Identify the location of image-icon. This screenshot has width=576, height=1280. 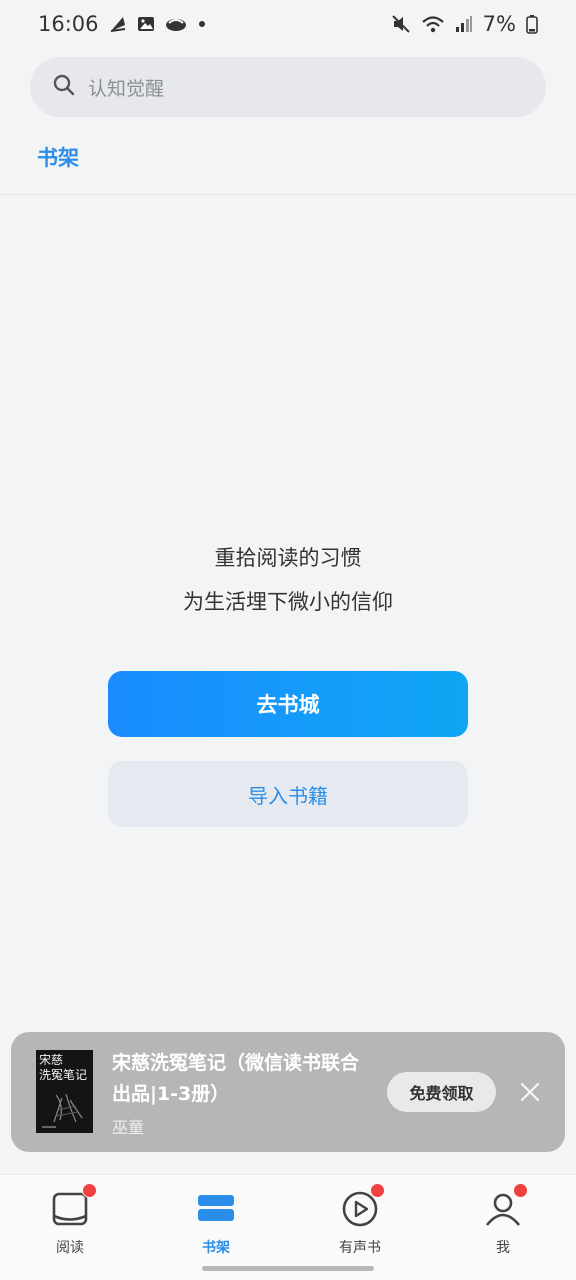
(146, 24).